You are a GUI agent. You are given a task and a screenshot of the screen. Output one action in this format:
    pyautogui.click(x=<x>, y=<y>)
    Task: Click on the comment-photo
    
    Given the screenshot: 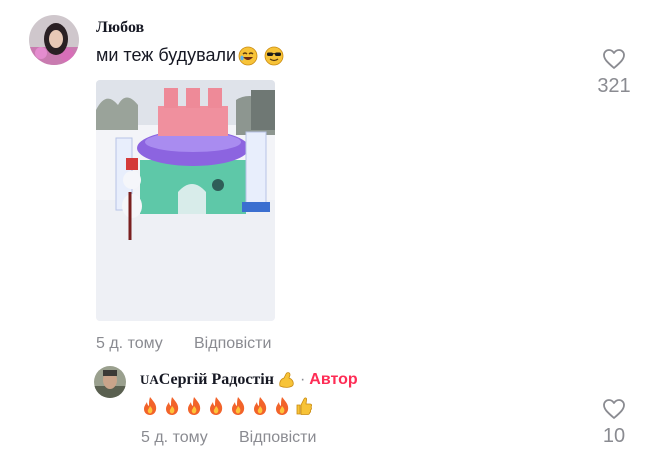 What is the action you would take?
    pyautogui.click(x=185, y=200)
    